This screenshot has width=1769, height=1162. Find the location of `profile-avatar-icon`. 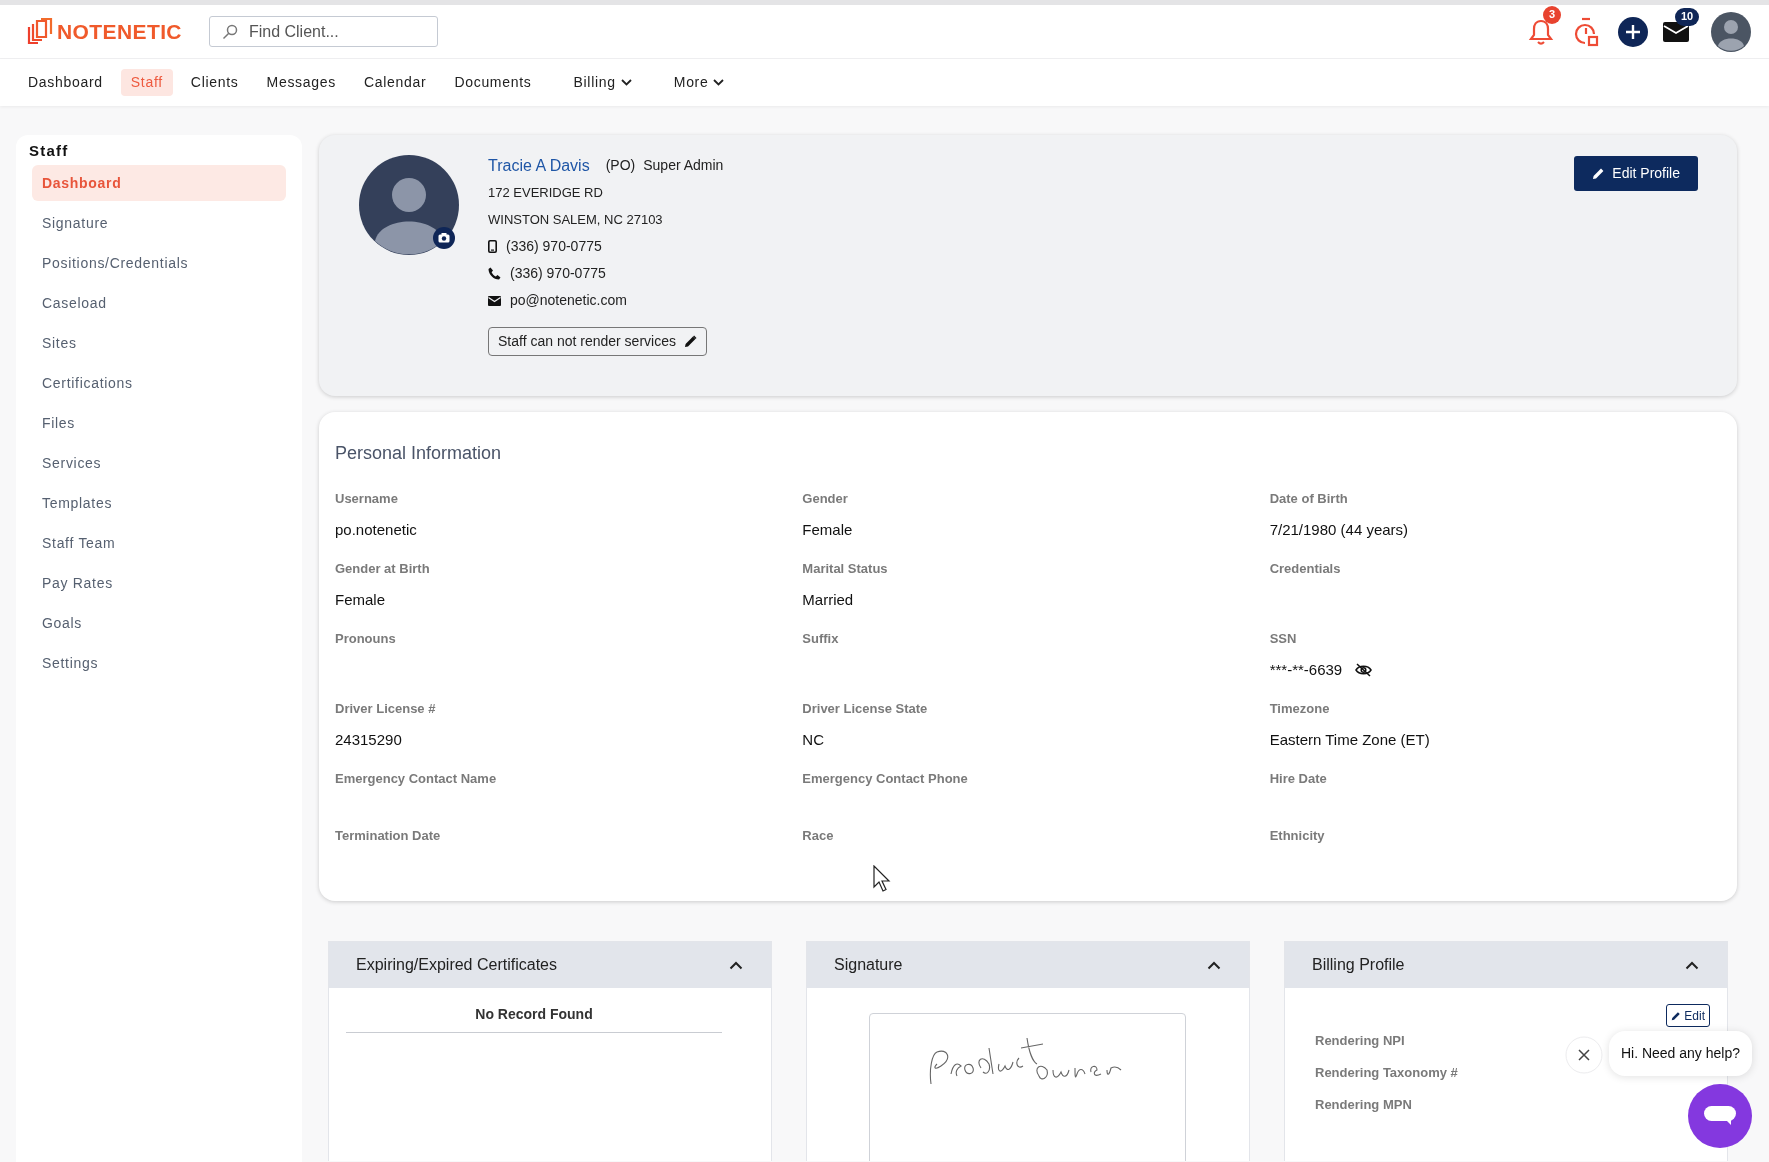

profile-avatar-icon is located at coordinates (409, 205).